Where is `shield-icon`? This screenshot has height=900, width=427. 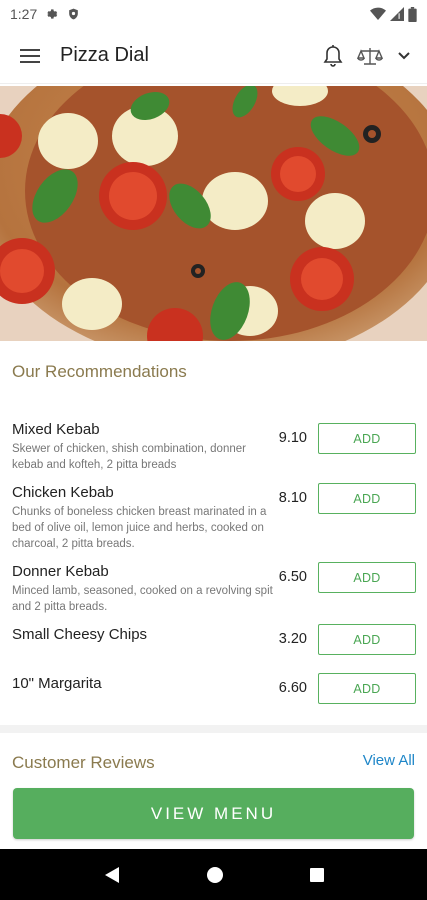
shield-icon is located at coordinates (74, 14).